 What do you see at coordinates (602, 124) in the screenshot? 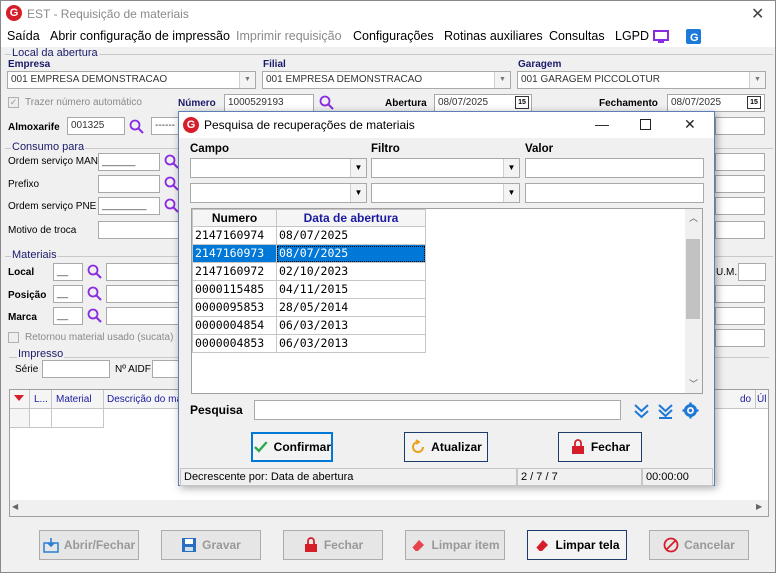
I see `minimize-icon: —` at bounding box center [602, 124].